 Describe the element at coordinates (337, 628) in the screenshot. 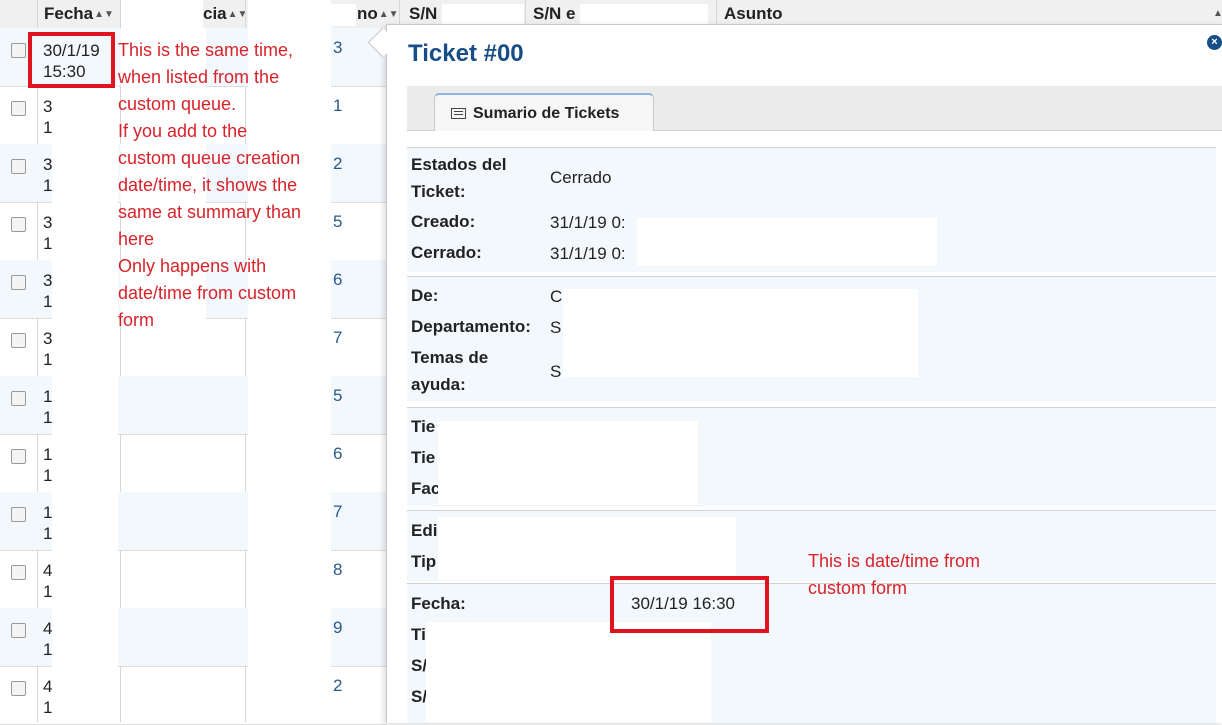

I see `number-cell: 9` at that location.